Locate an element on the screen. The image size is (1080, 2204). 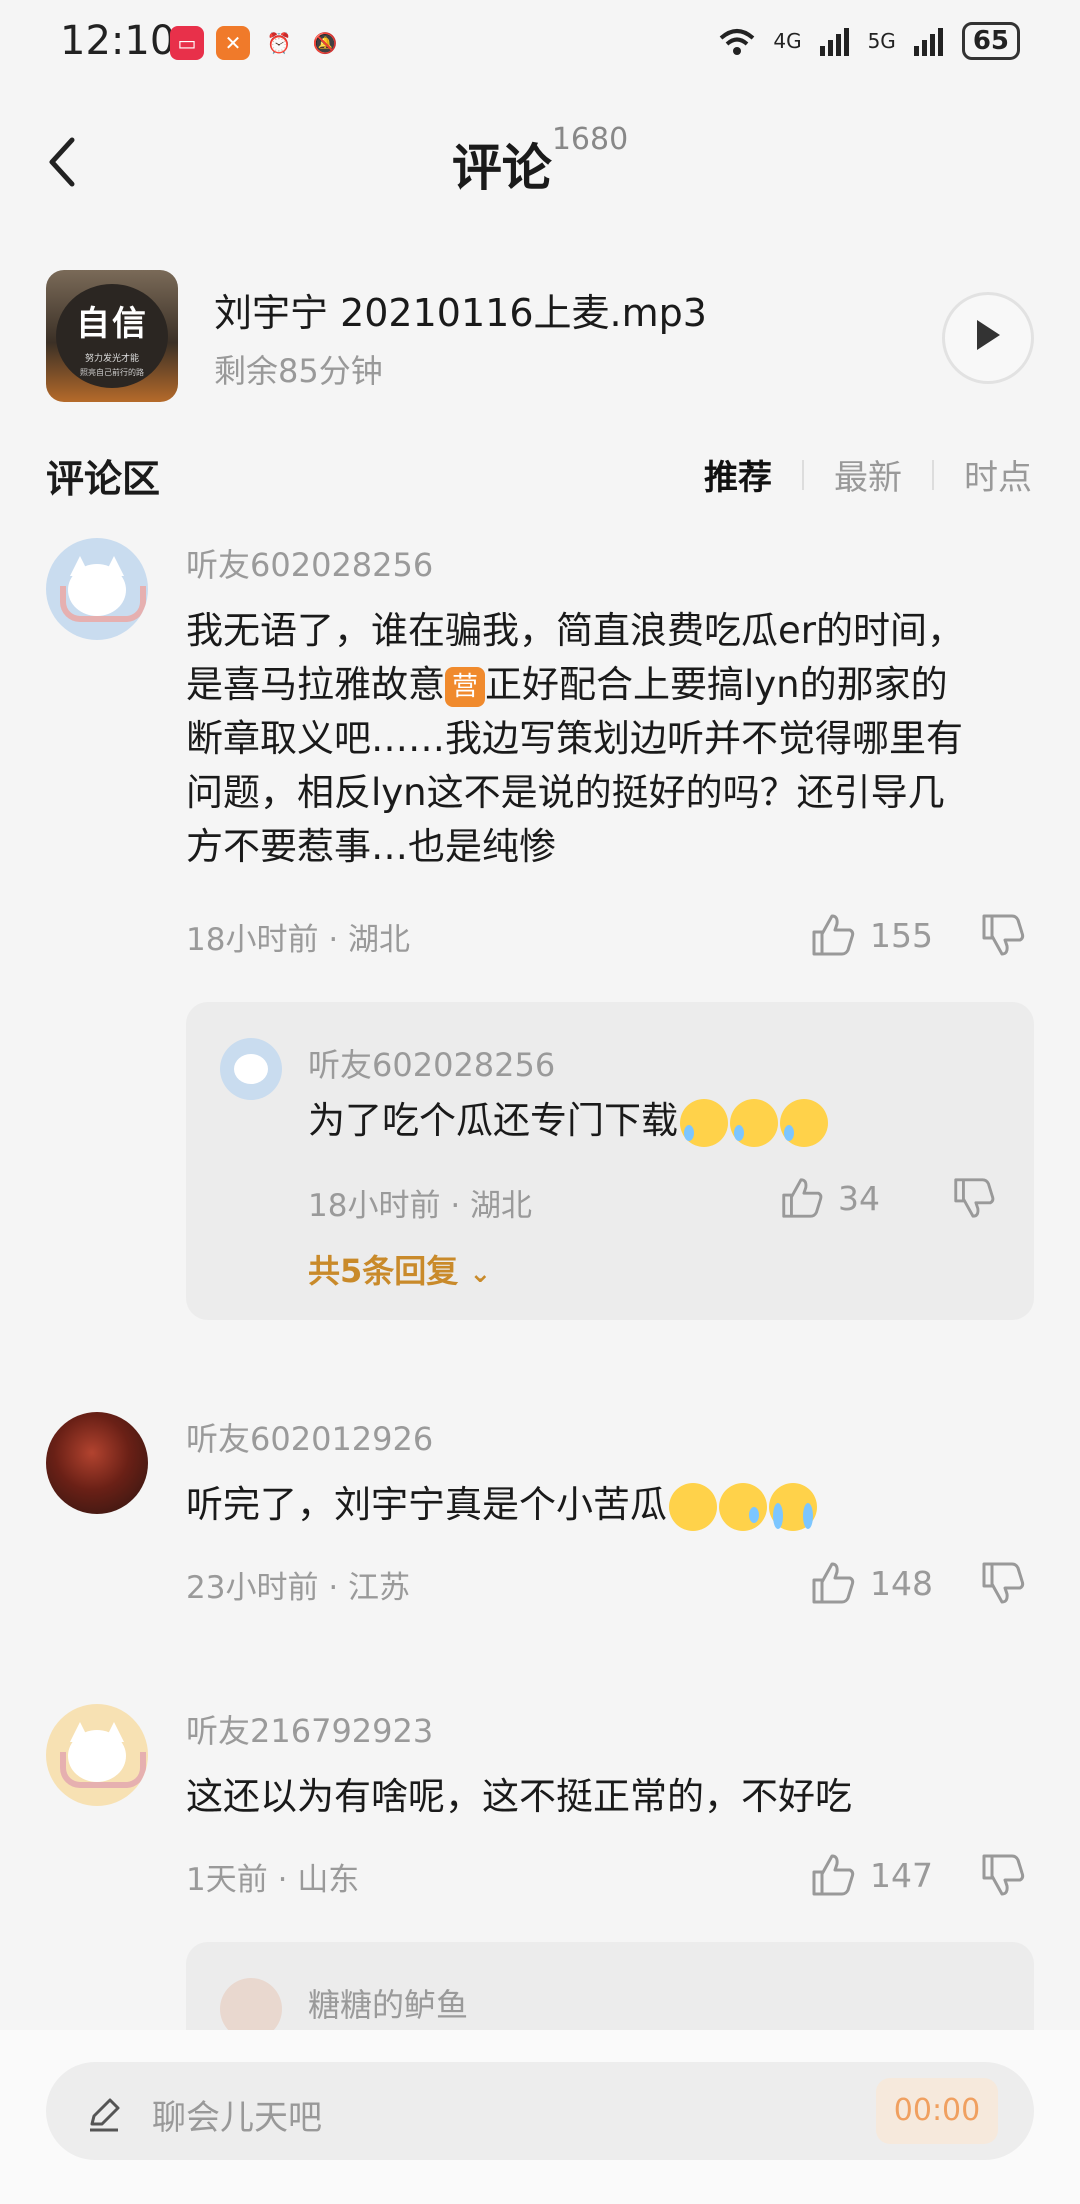
comment-text-content: 听完了，刘宇宁真是个小苦瓜 is located at coordinates (426, 1504).